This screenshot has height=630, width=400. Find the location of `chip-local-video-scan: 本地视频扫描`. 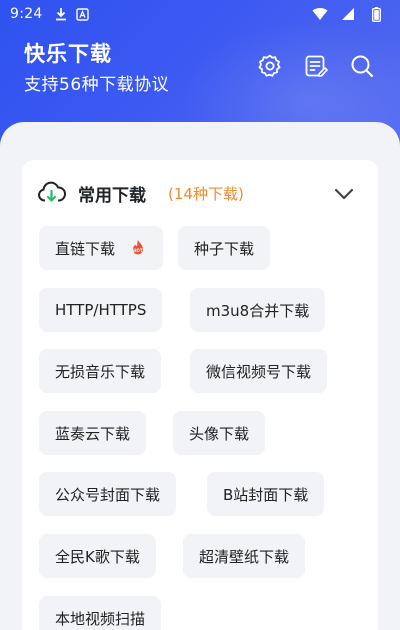

chip-local-video-scan: 本地视频扫描 is located at coordinates (100, 613).